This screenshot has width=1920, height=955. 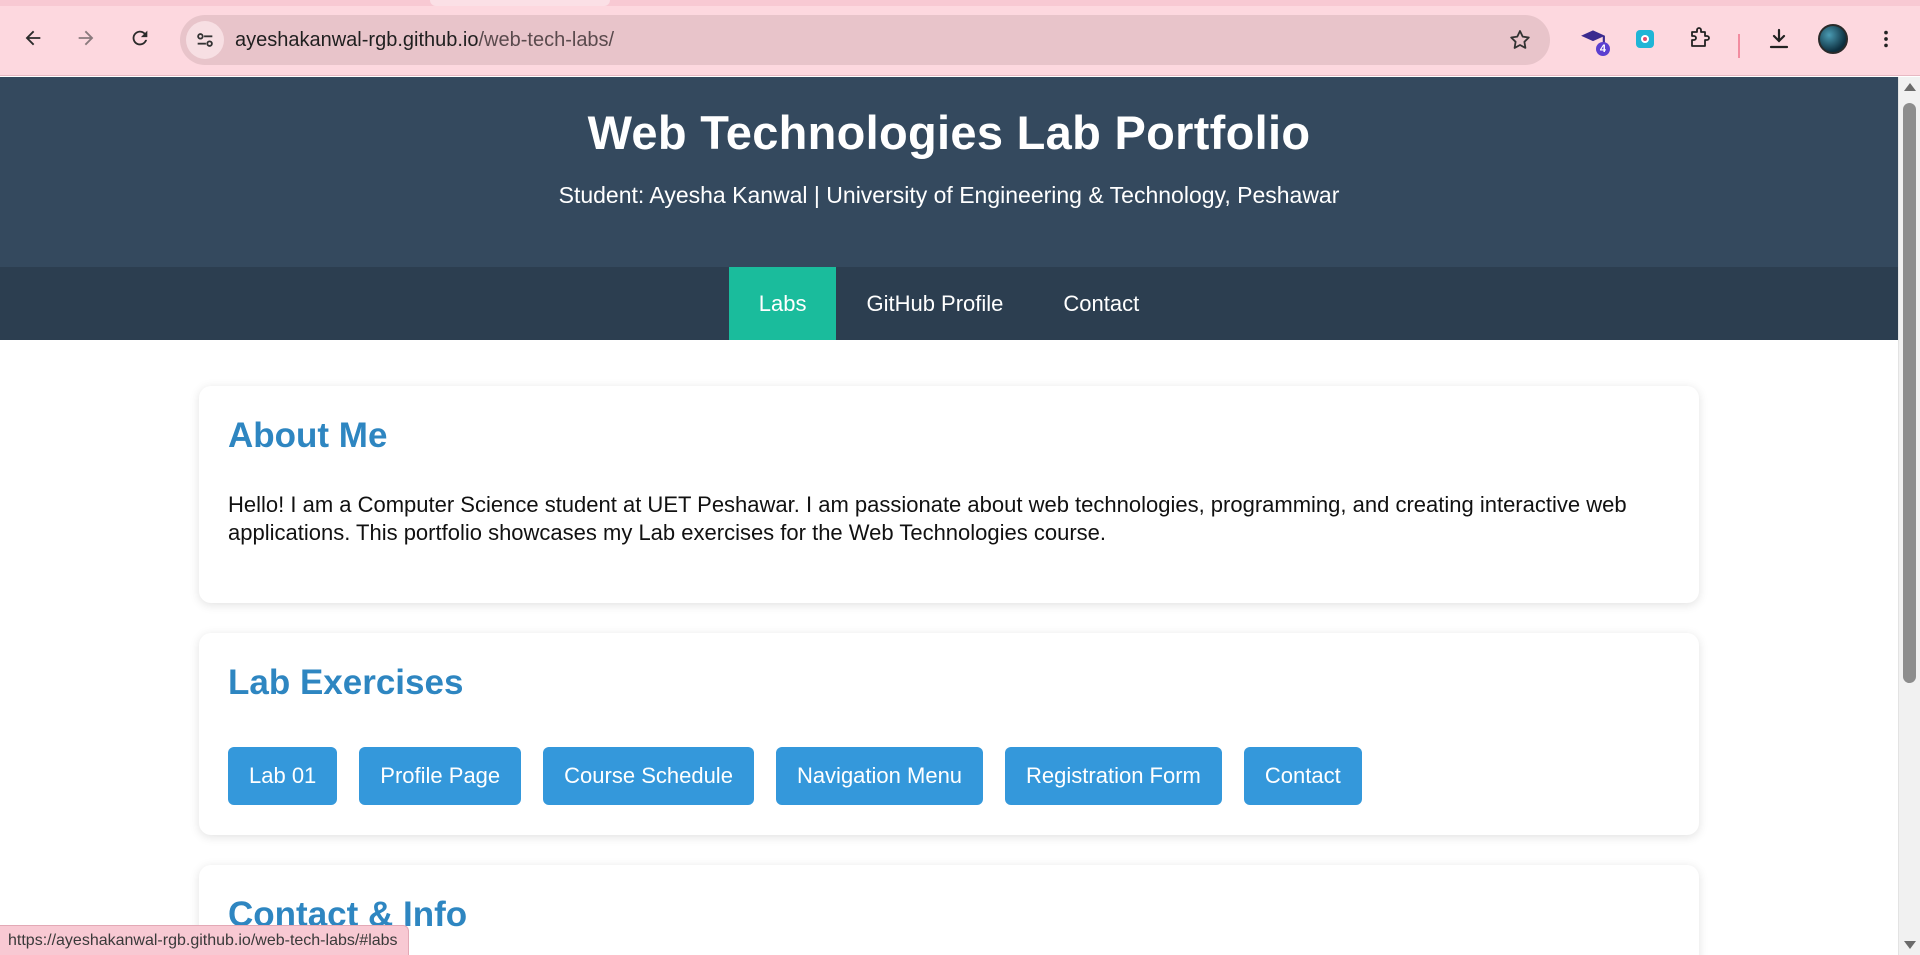 I want to click on avatar, so click(x=1833, y=39).